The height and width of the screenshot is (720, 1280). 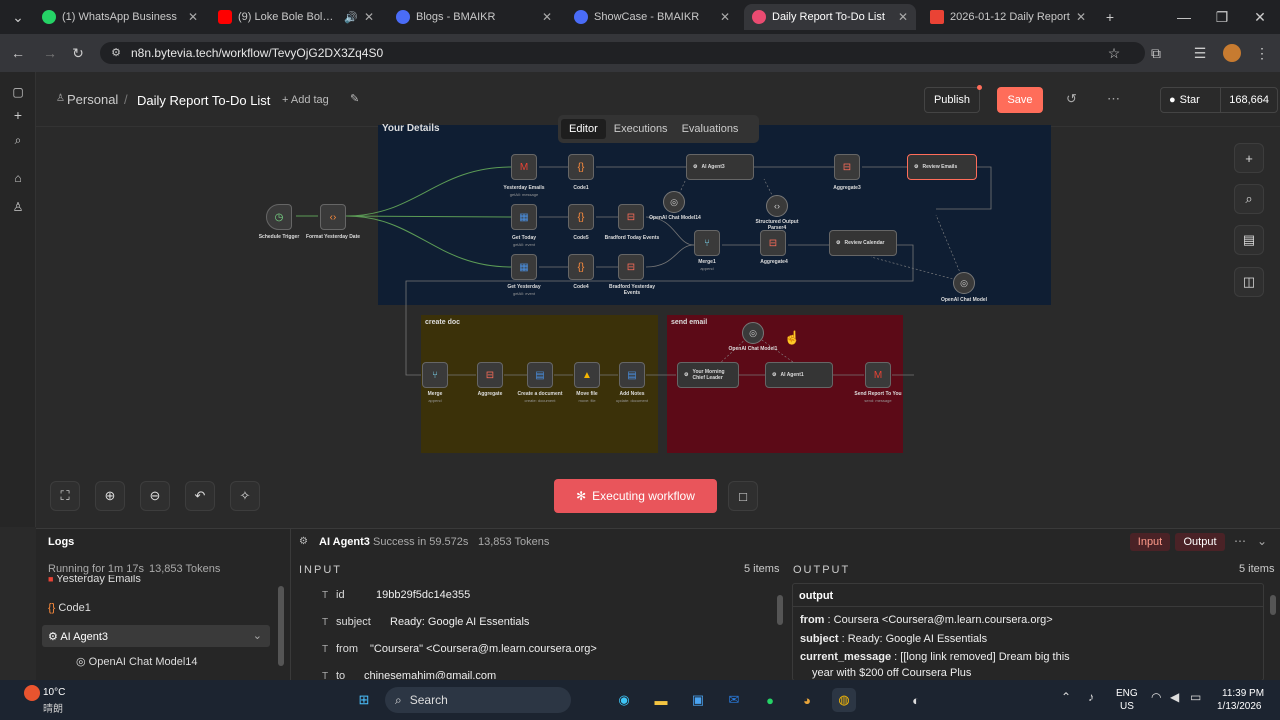 What do you see at coordinates (652, 17) in the screenshot?
I see `tab-showcase: ShowCase - BMAIKR ✕` at bounding box center [652, 17].